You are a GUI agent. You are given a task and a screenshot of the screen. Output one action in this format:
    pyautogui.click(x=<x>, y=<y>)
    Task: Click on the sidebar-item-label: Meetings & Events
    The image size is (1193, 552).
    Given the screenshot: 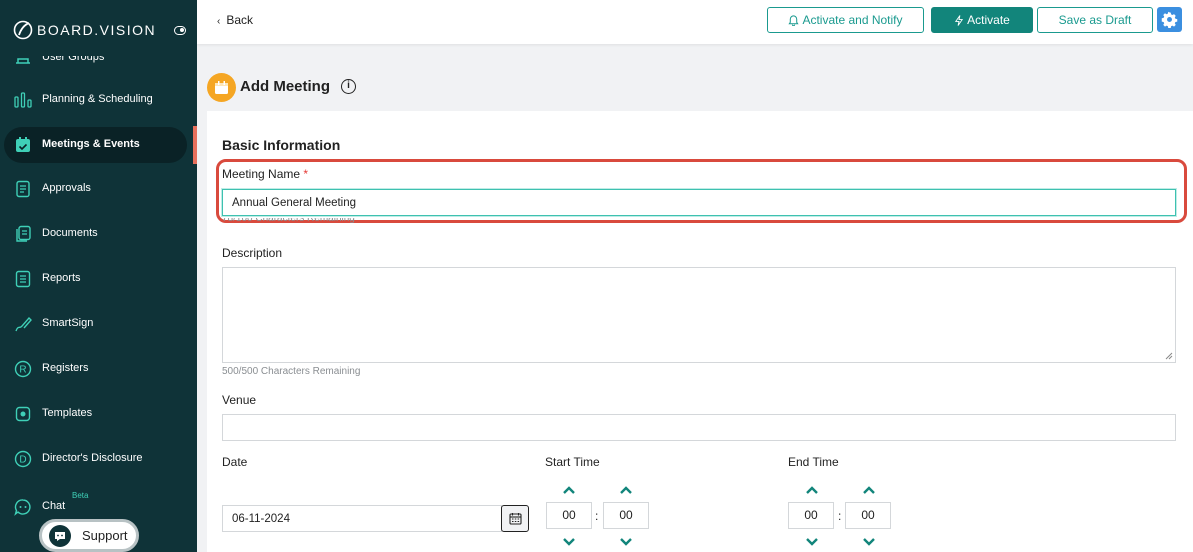 What is the action you would take?
    pyautogui.click(x=91, y=144)
    